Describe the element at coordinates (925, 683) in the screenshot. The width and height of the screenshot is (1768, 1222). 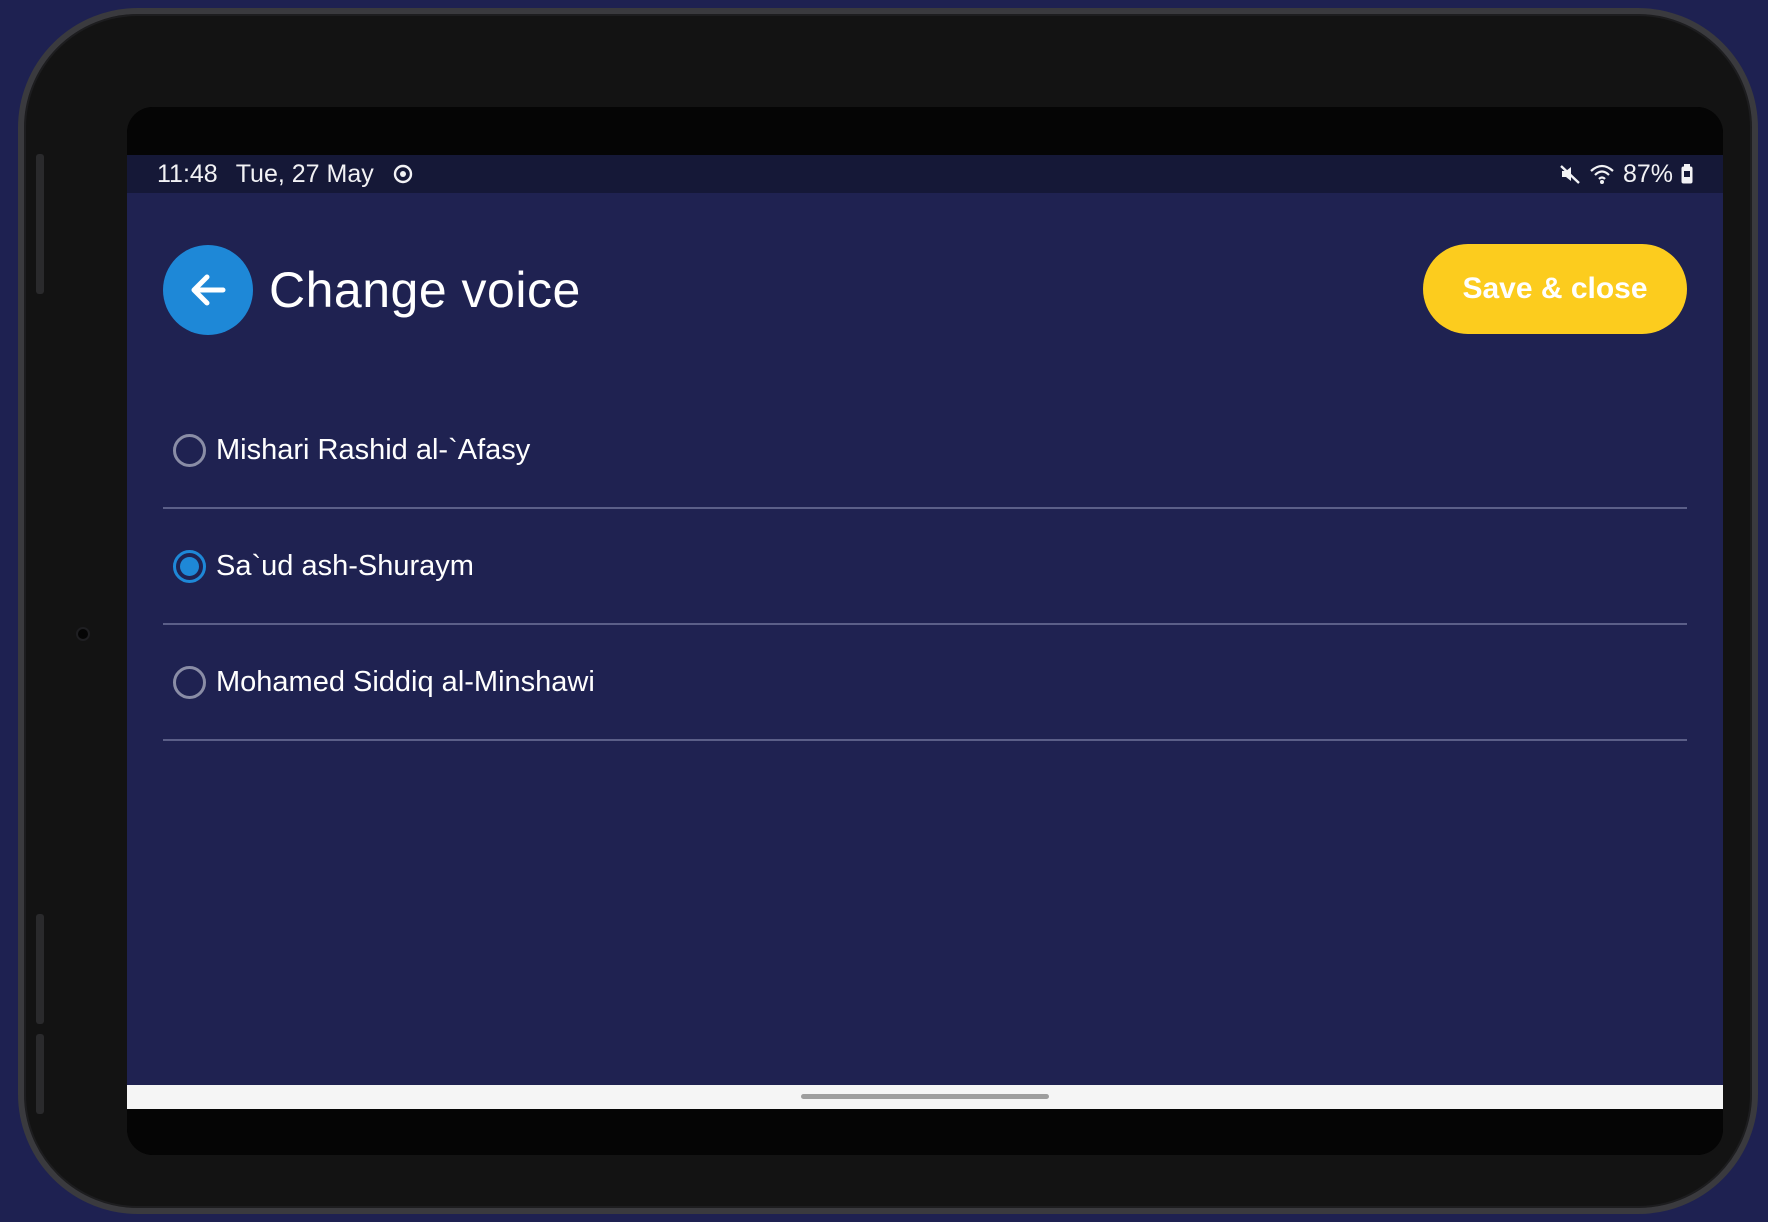
I see `voice-option: Mohamed Siddiq al-Minshawi` at that location.